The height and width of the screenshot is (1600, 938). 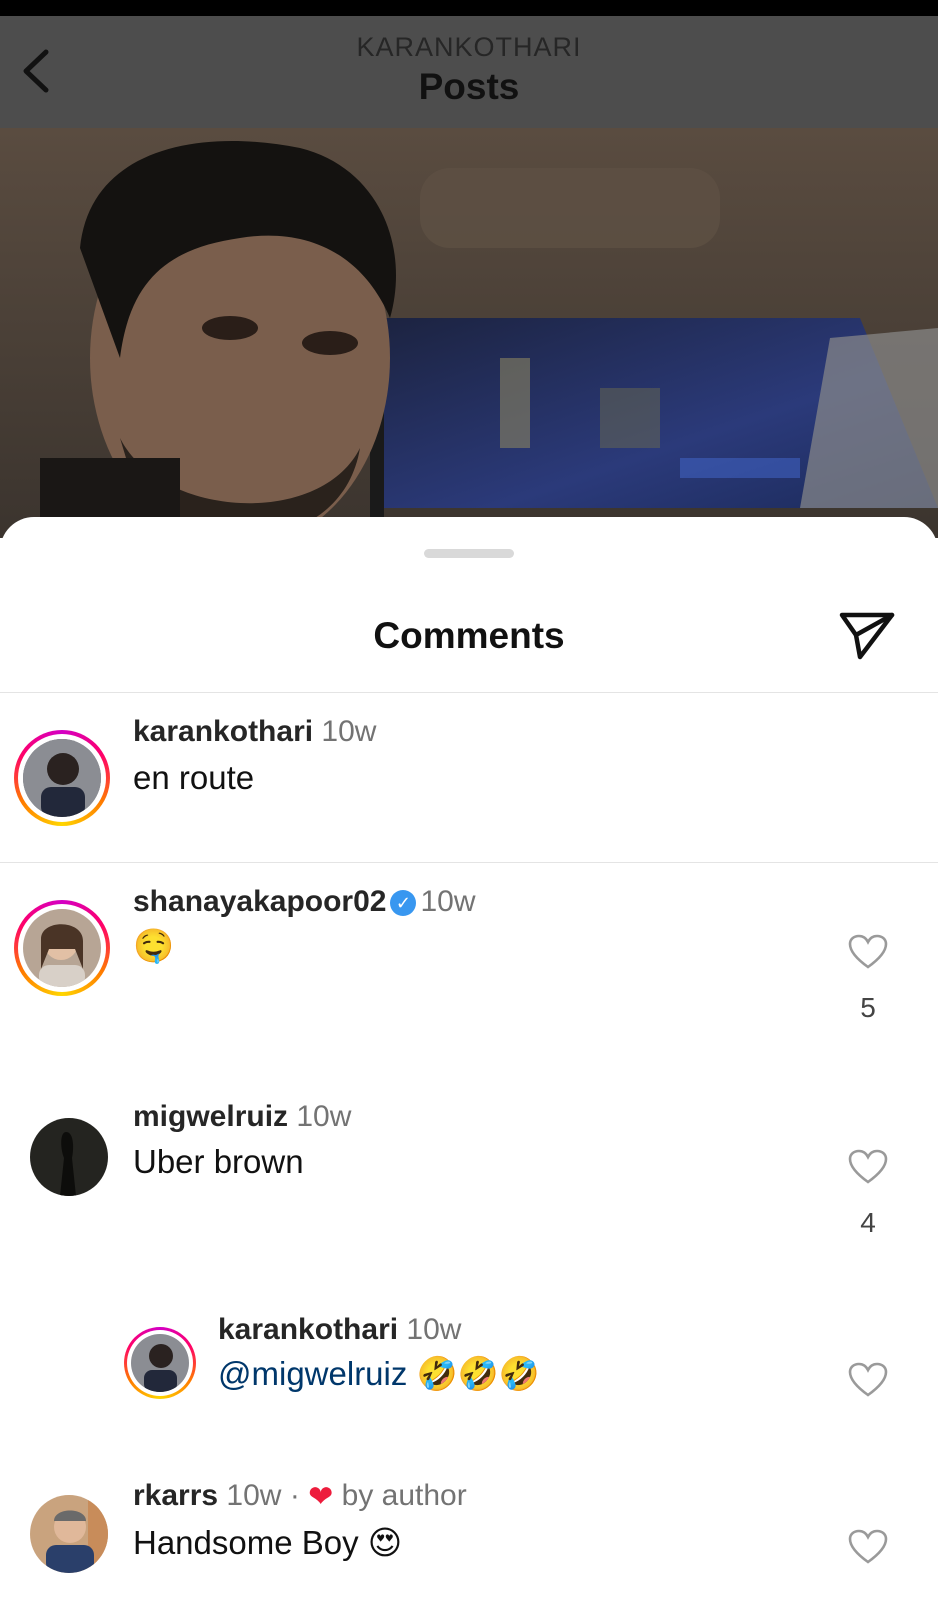 What do you see at coordinates (469, 553) in the screenshot?
I see `sheet-grabber` at bounding box center [469, 553].